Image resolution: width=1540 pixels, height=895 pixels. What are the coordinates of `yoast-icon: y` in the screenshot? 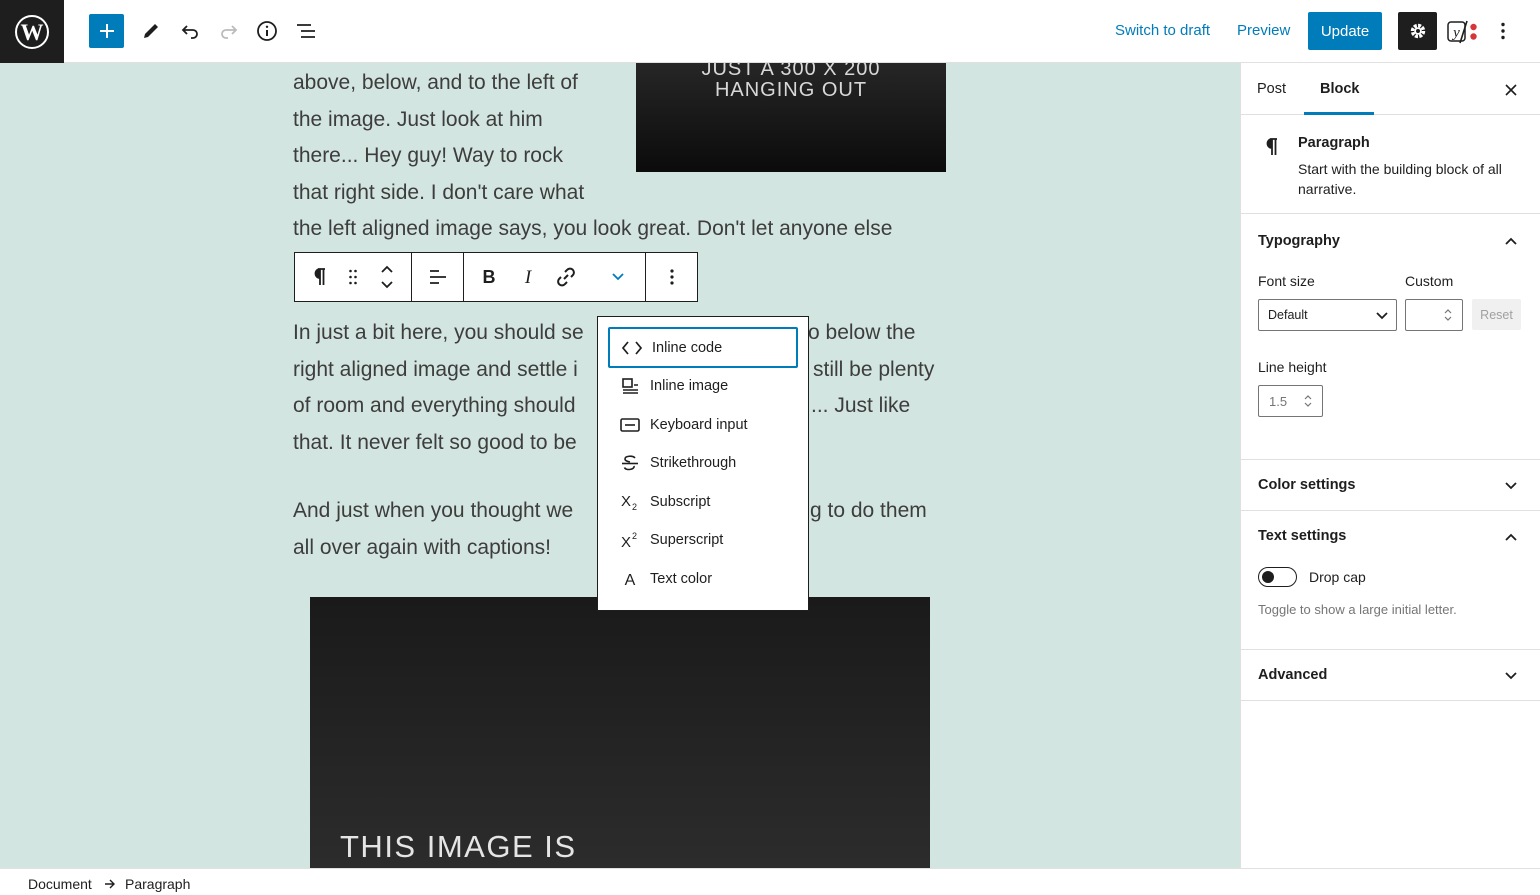 It's located at (1462, 32).